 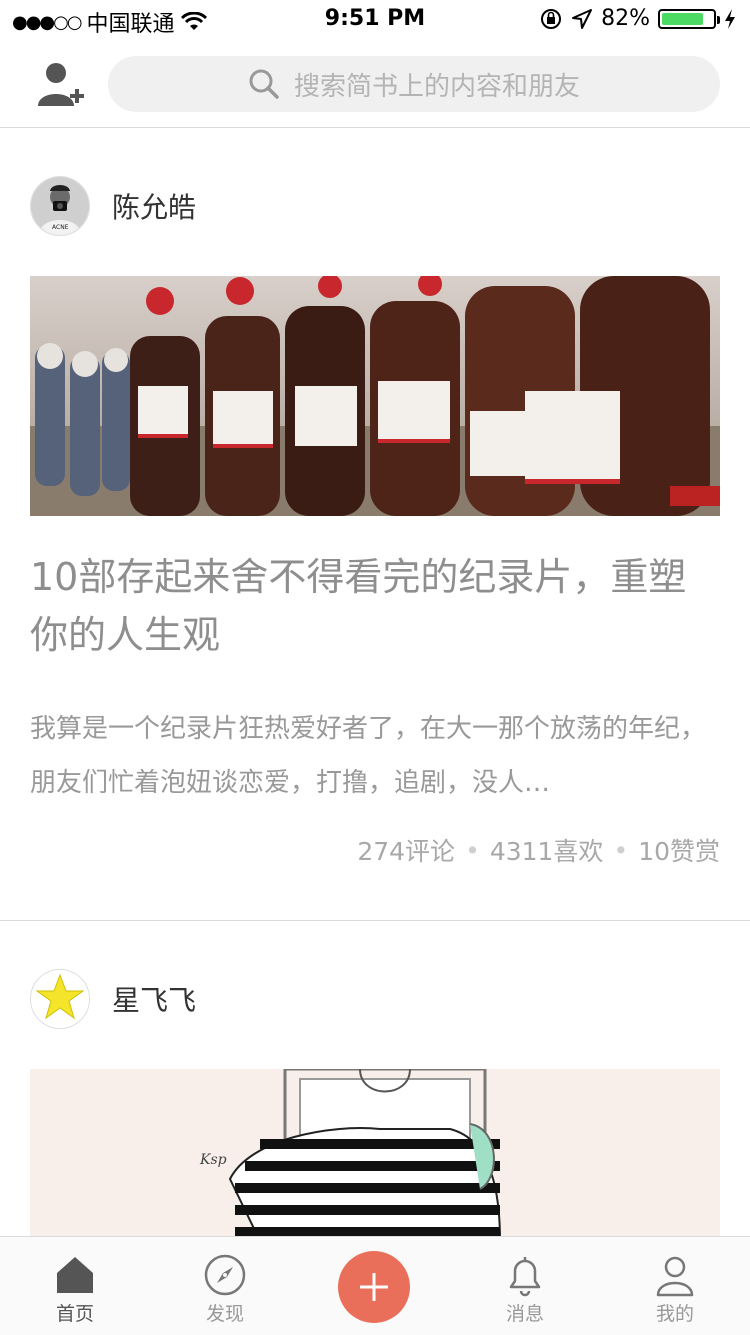 What do you see at coordinates (264, 84) in the screenshot?
I see `search-icon` at bounding box center [264, 84].